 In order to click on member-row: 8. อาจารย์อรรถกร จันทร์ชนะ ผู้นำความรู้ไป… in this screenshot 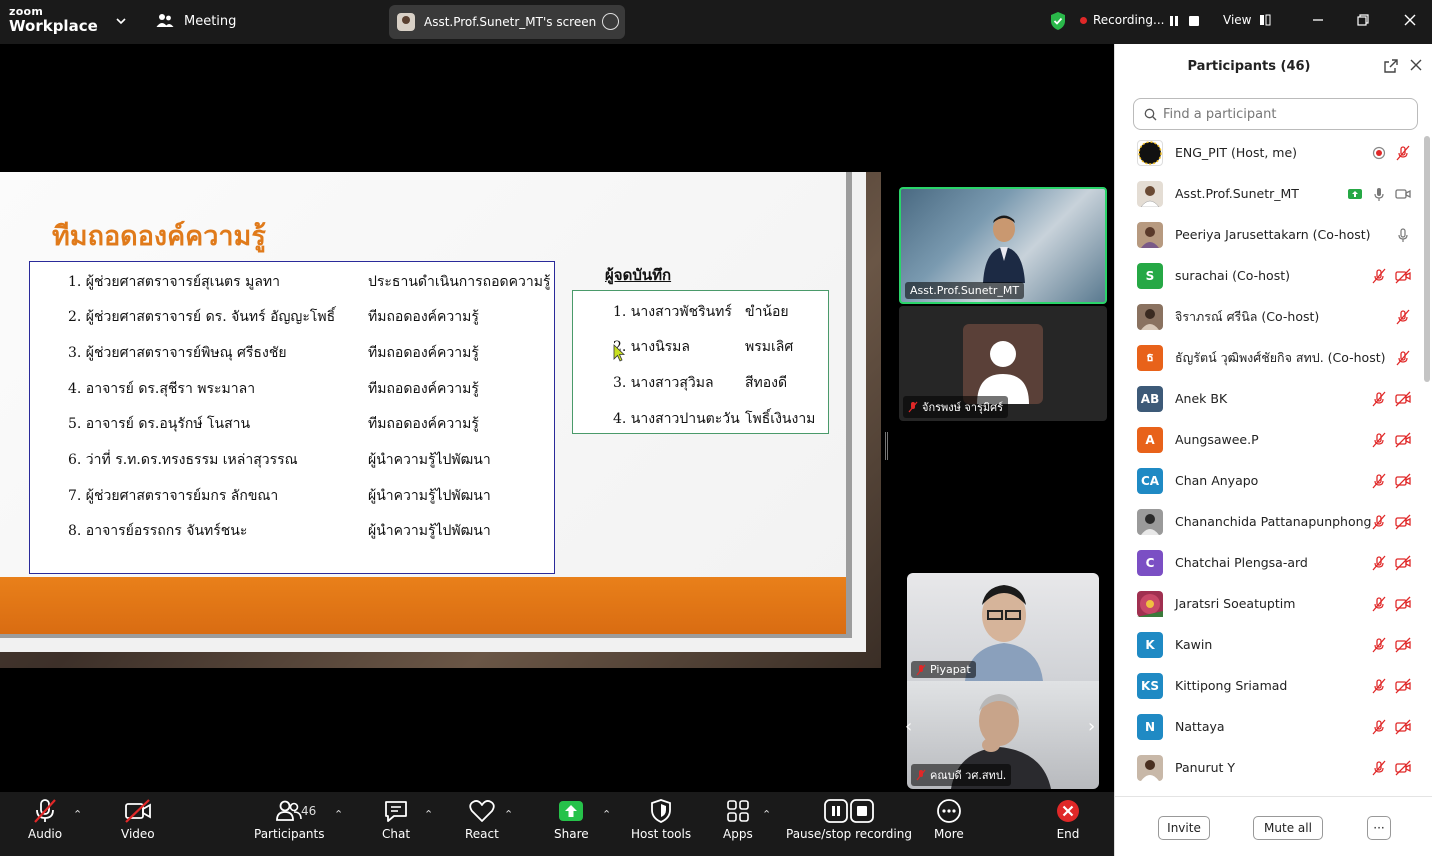, I will do `click(279, 531)`.